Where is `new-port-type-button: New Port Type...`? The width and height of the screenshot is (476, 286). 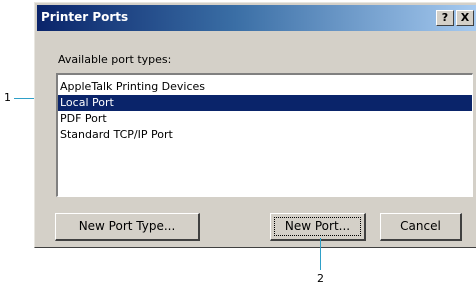
new-port-type-button: New Port Type... is located at coordinates (127, 227).